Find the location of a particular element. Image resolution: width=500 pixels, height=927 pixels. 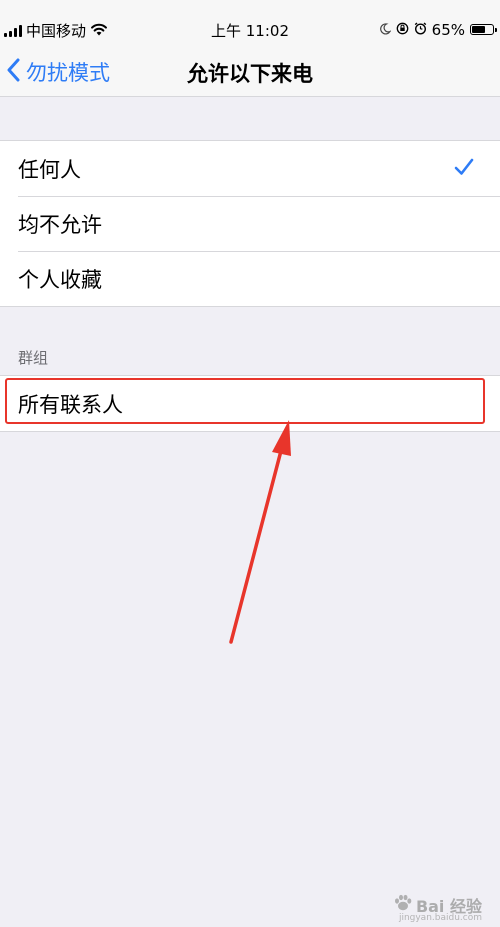

alarm-icon is located at coordinates (420, 29).